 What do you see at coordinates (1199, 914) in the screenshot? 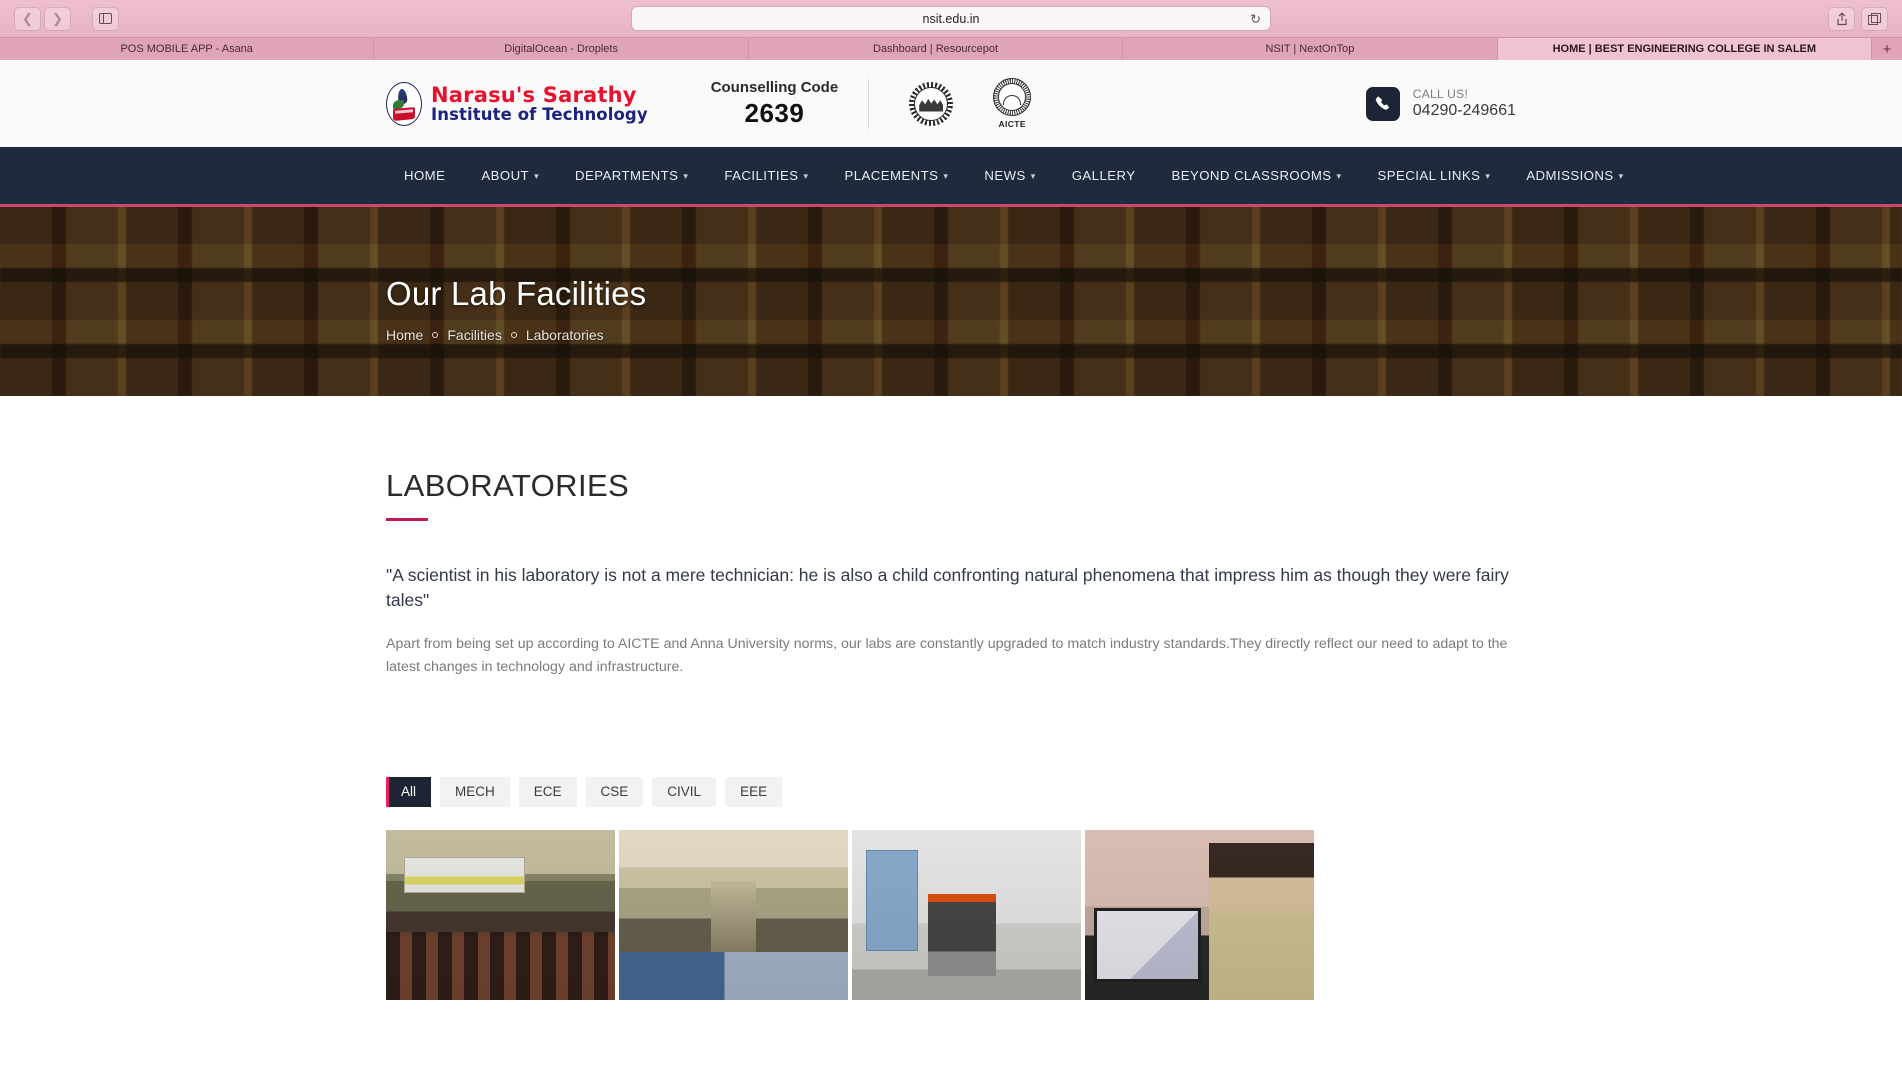
I see `electronics-lab-students-photo` at bounding box center [1199, 914].